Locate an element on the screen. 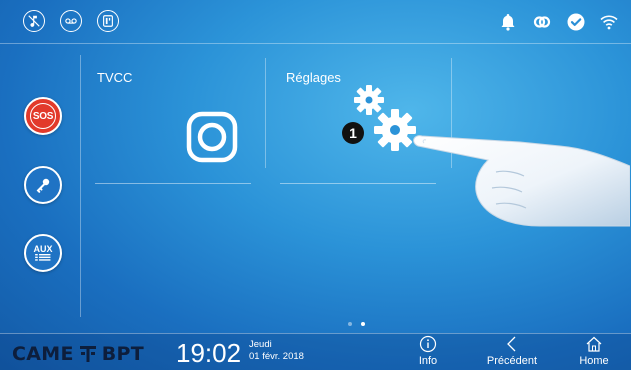 Image resolution: width=631 pixels, height=370 pixels. brand-bpt: BPT is located at coordinates (123, 354).